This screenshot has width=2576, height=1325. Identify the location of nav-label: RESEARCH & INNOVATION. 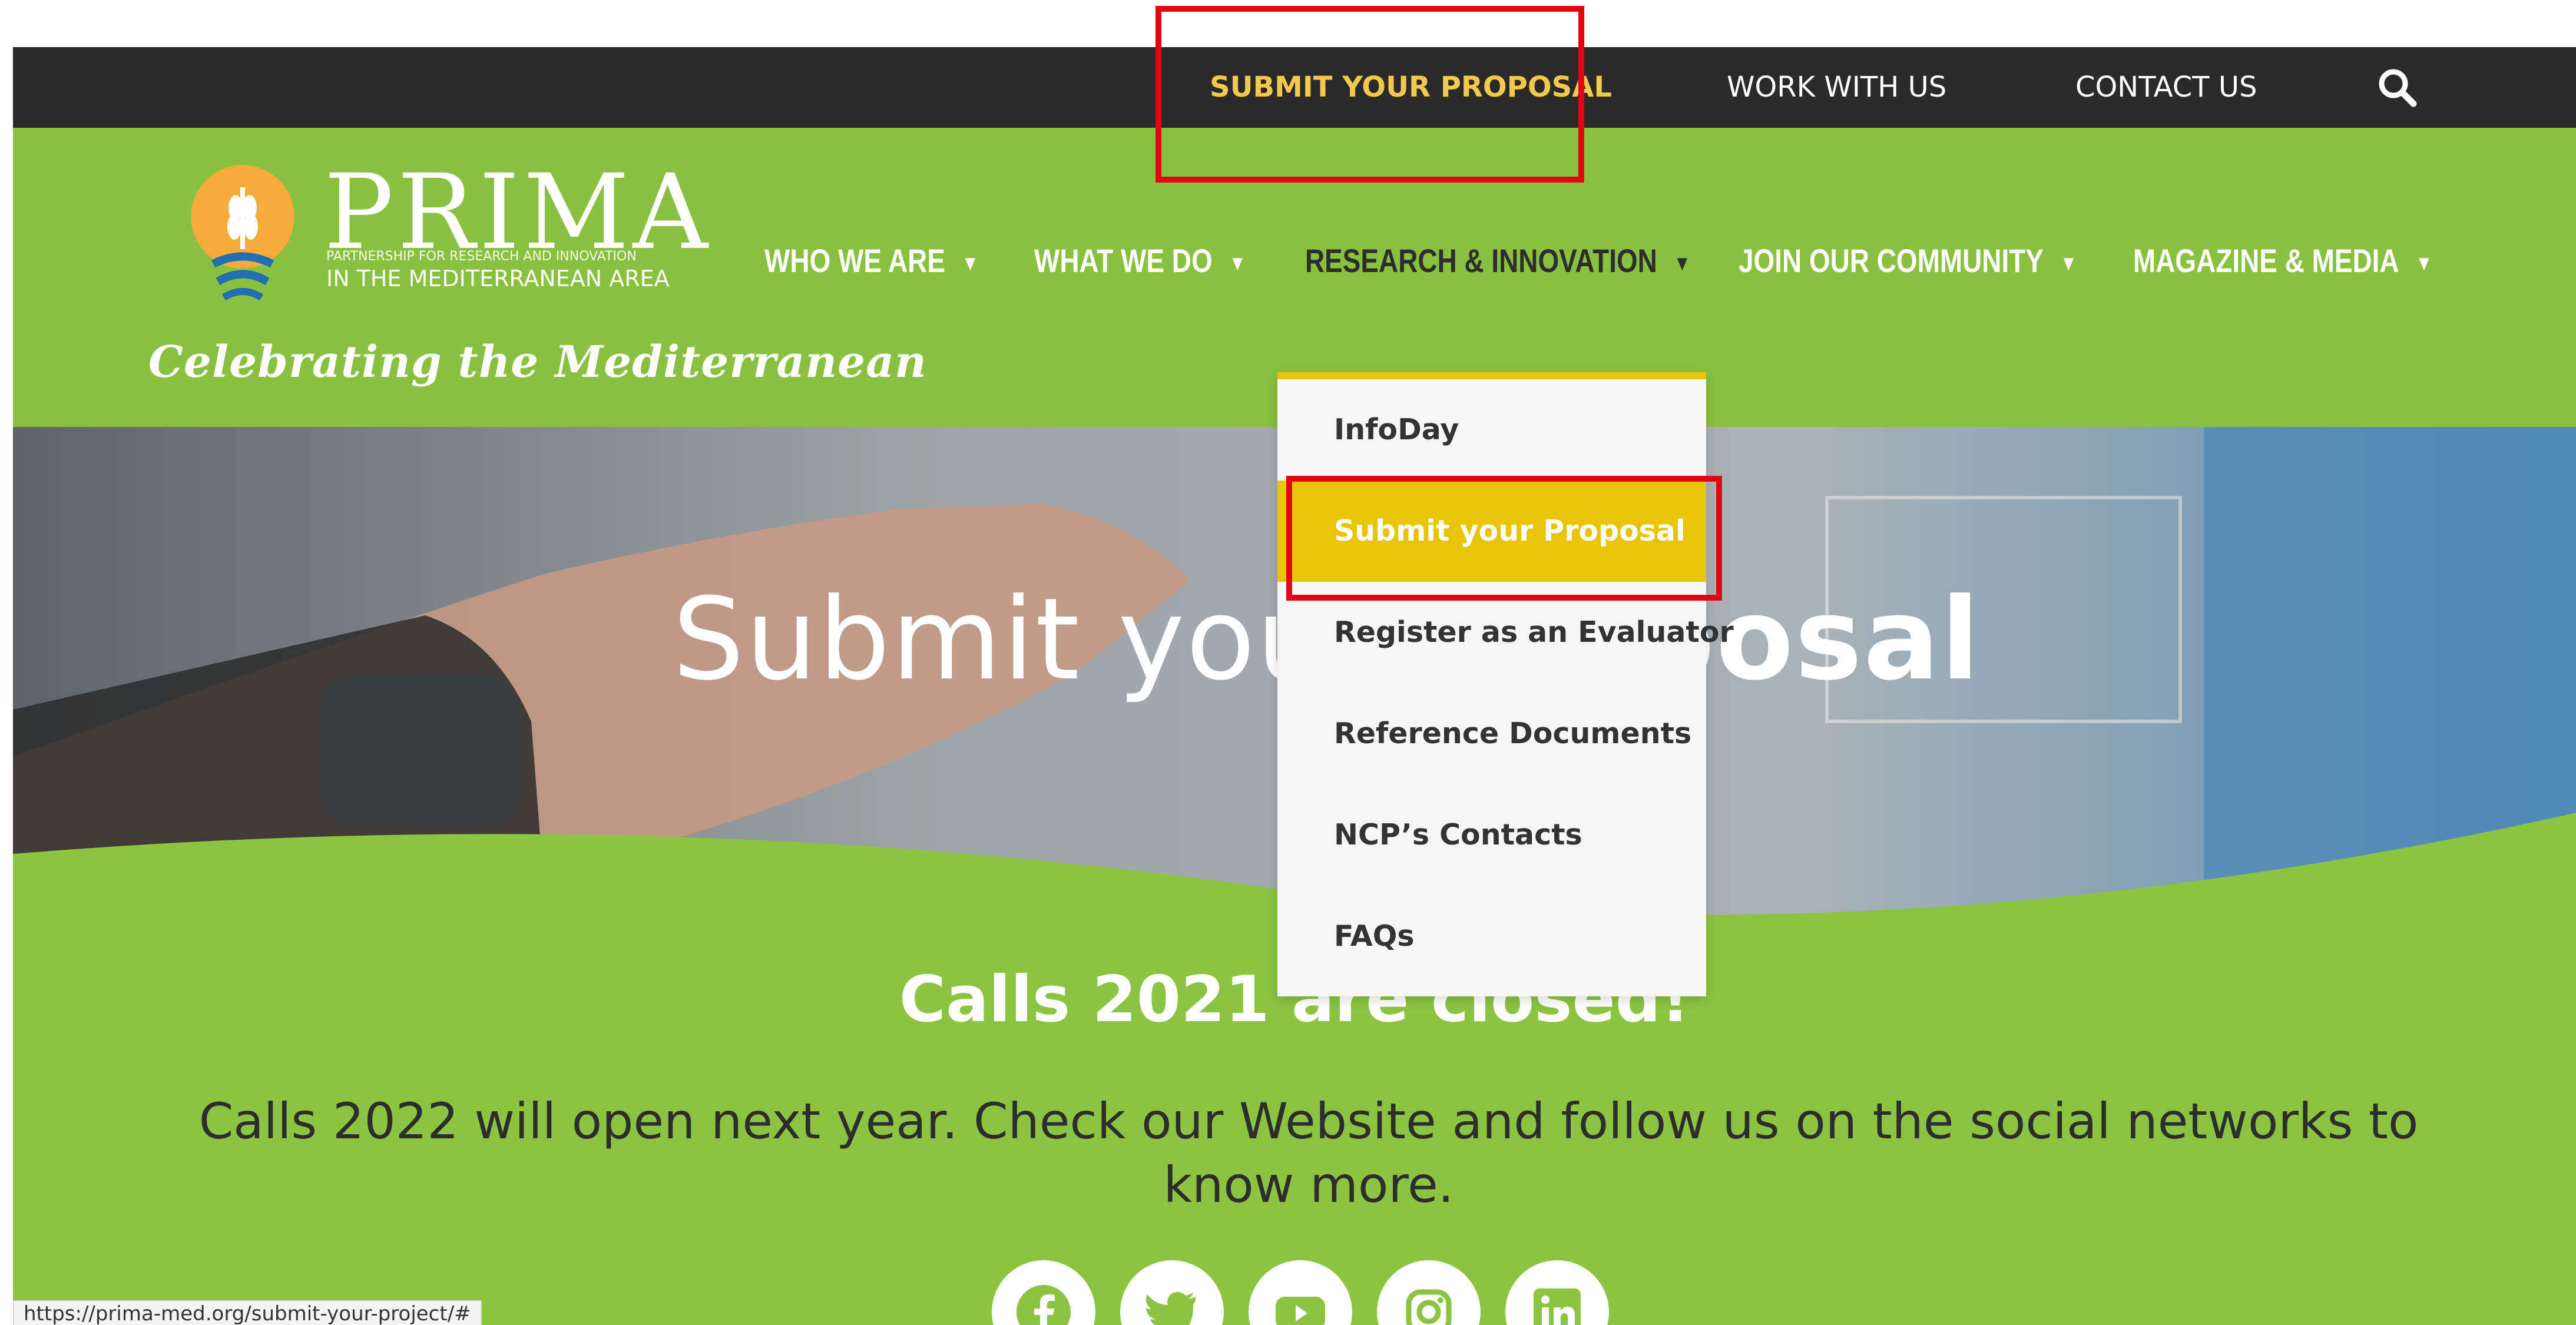
(1481, 260).